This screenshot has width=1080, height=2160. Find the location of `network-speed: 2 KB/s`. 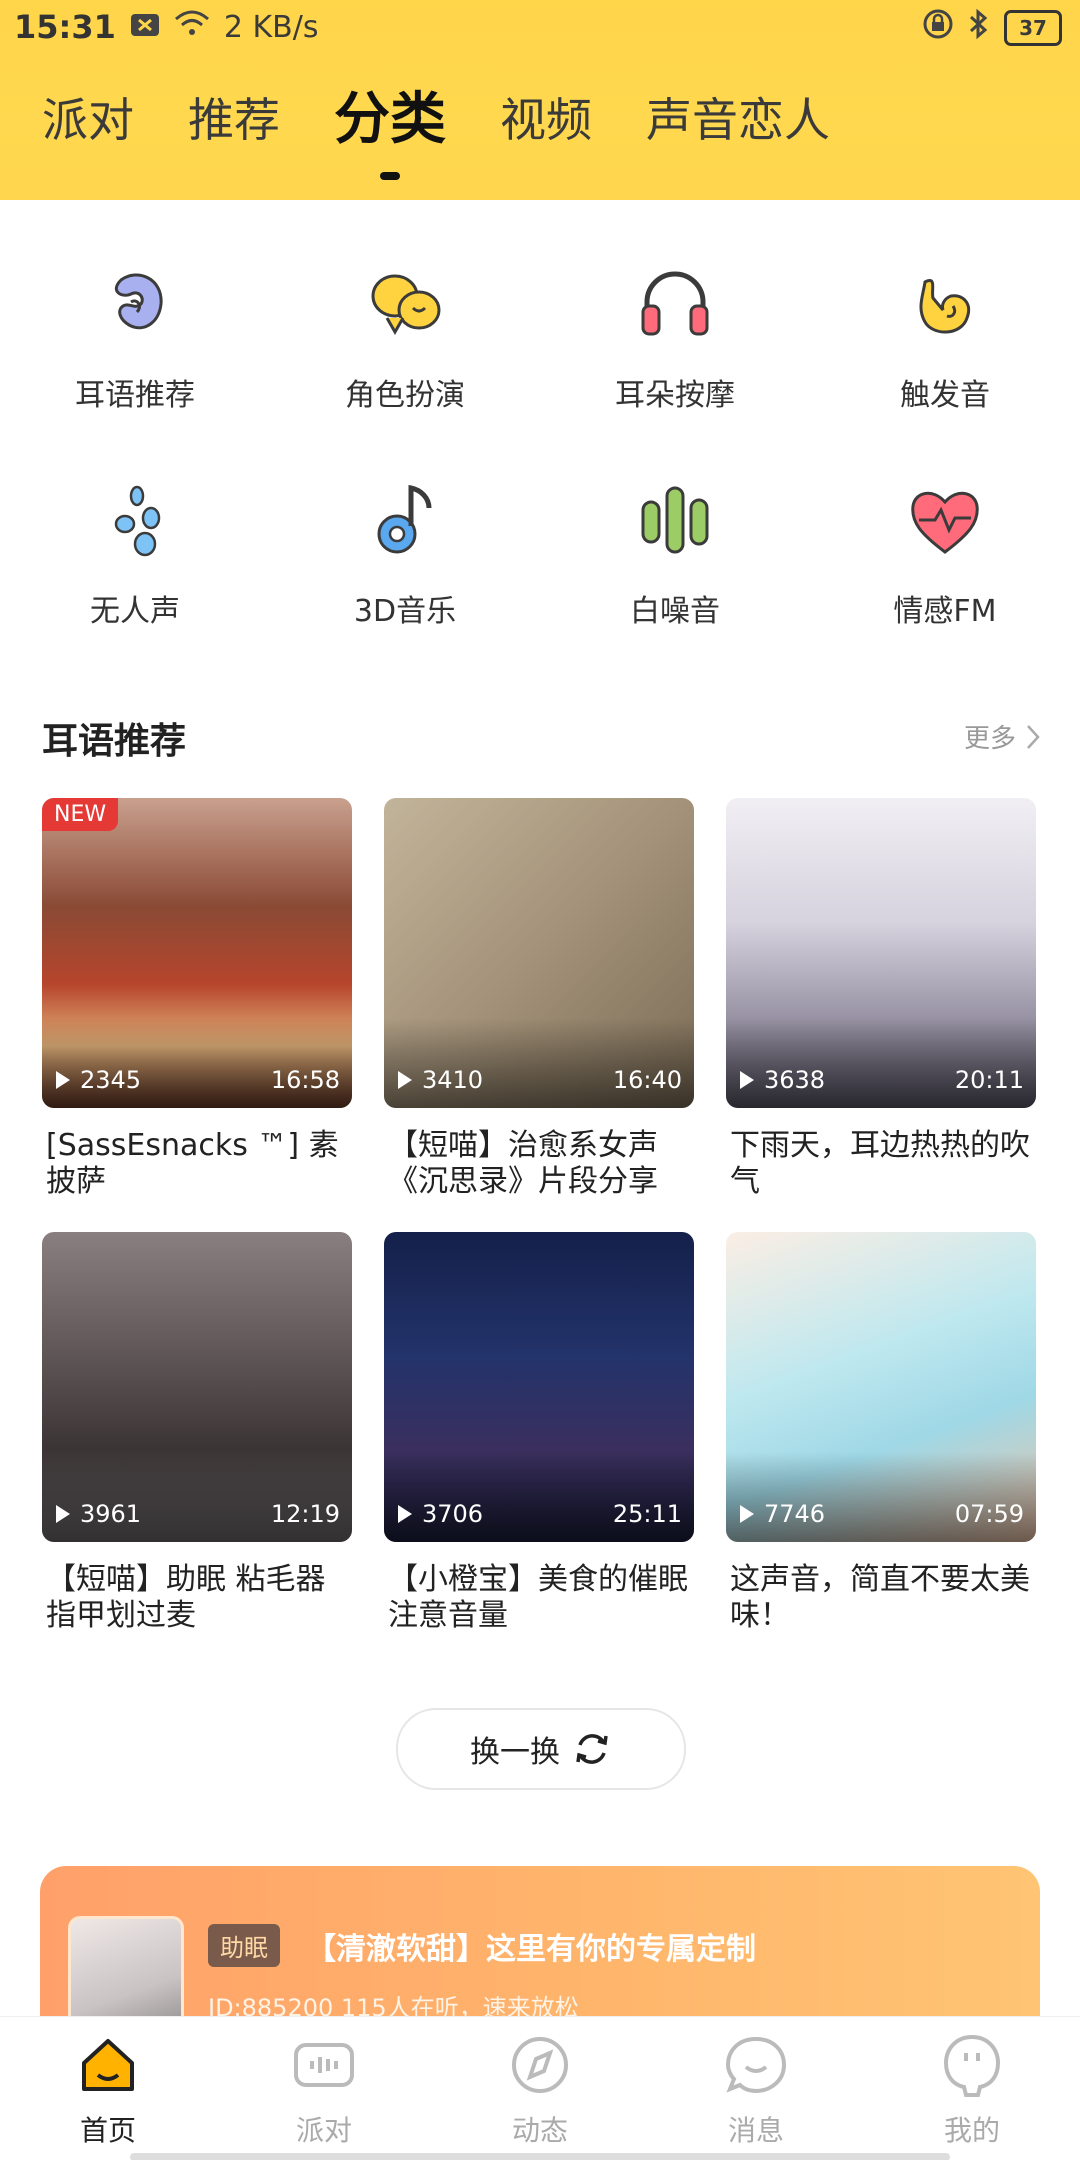

network-speed: 2 KB/s is located at coordinates (271, 27).